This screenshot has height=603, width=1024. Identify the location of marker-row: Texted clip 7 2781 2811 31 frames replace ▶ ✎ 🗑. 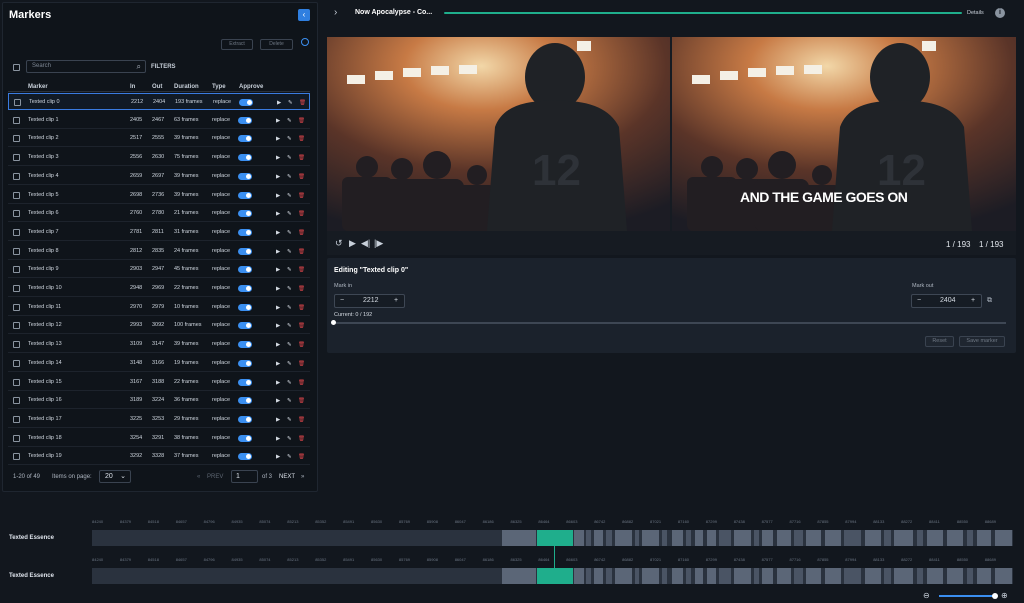
(159, 232).